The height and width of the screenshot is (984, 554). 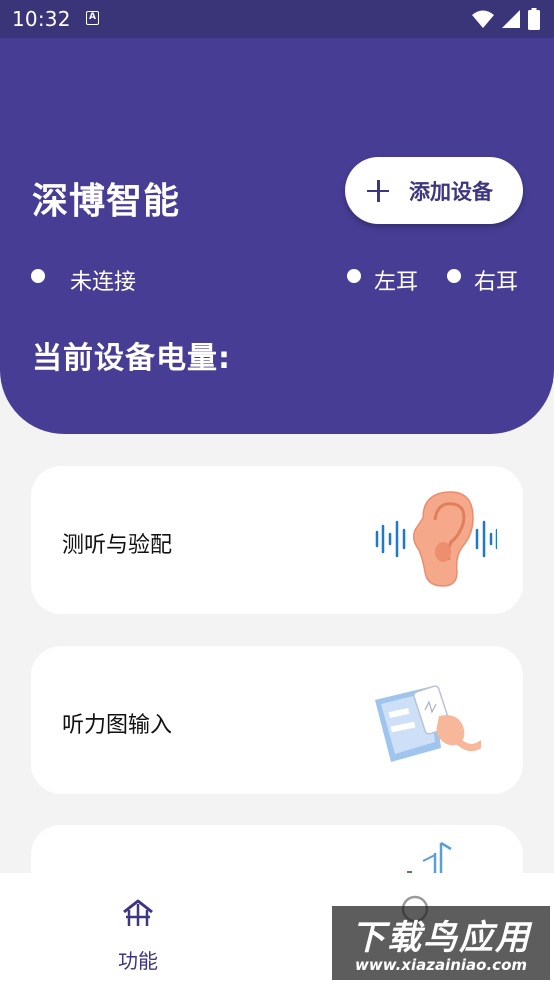 What do you see at coordinates (436, 539) in the screenshot?
I see `ear-soundwave-icon` at bounding box center [436, 539].